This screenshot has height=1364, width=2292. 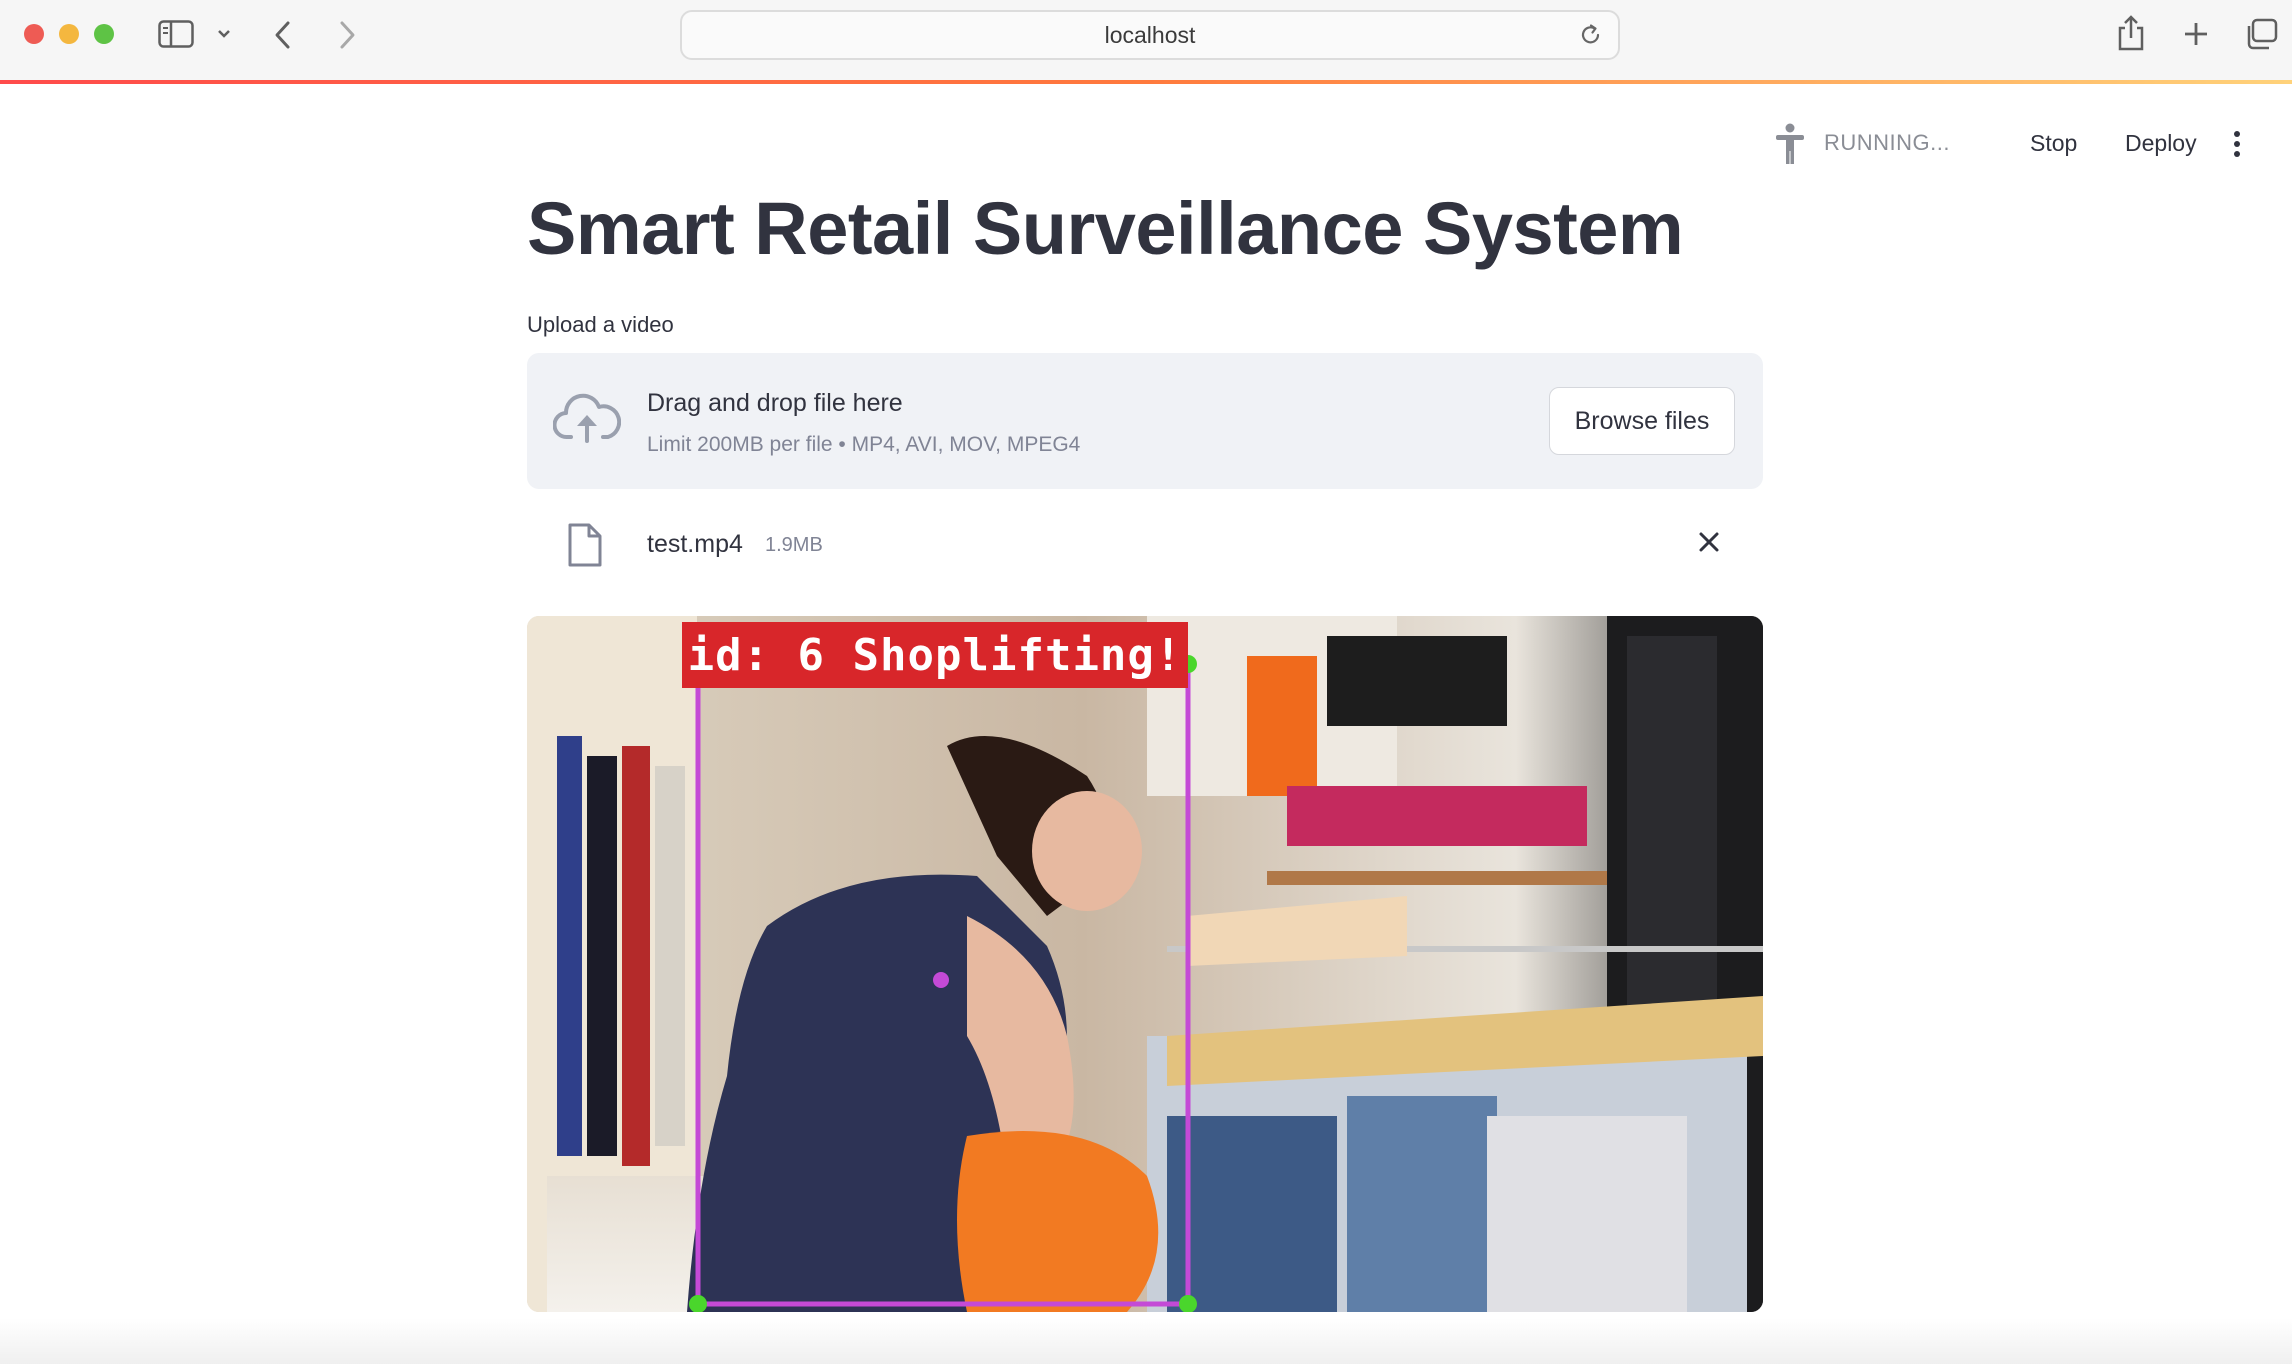 I want to click on file-name: test.mp4, so click(x=695, y=544).